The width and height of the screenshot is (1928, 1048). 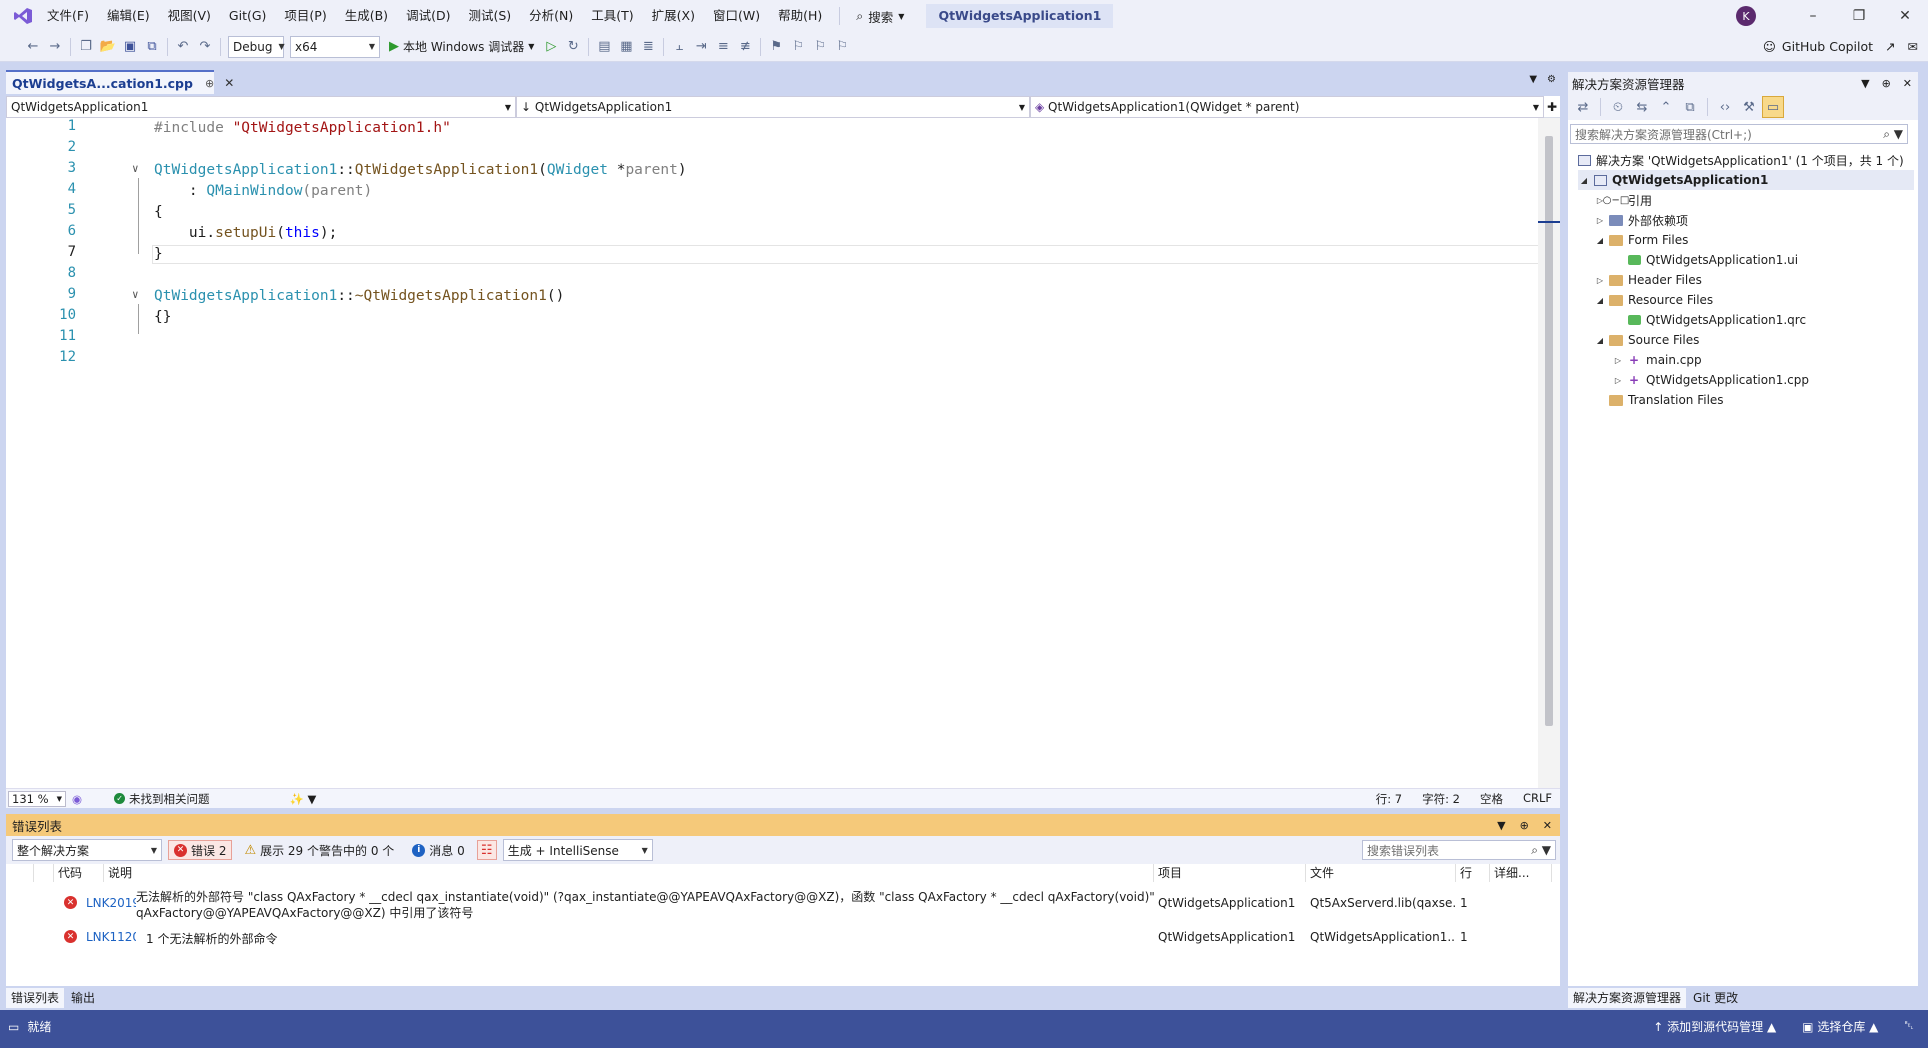 What do you see at coordinates (489, 16) in the screenshot?
I see `menu-test: 测试(S)` at bounding box center [489, 16].